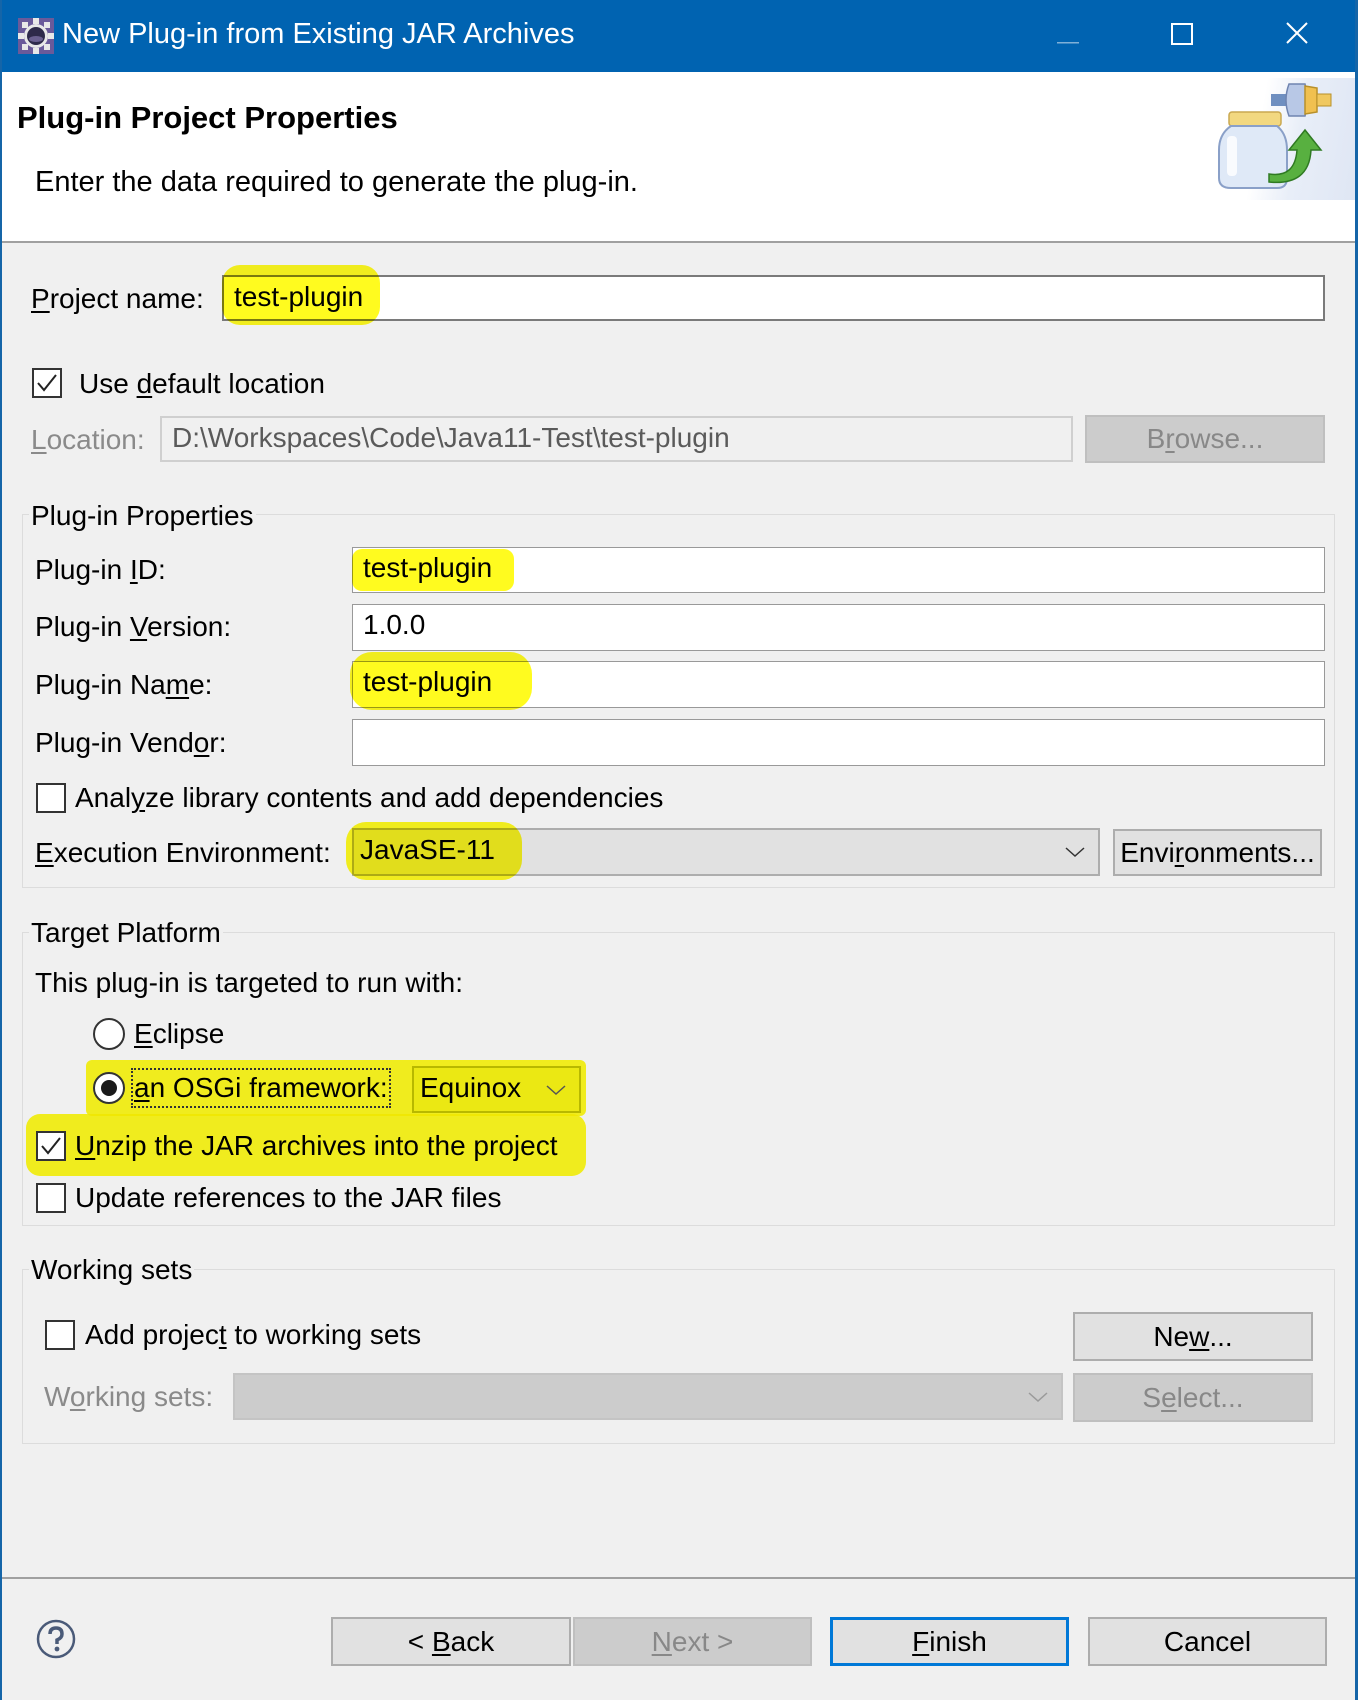 The width and height of the screenshot is (1358, 1700). Describe the element at coordinates (451, 1641) in the screenshot. I see `back-button: < Back` at that location.